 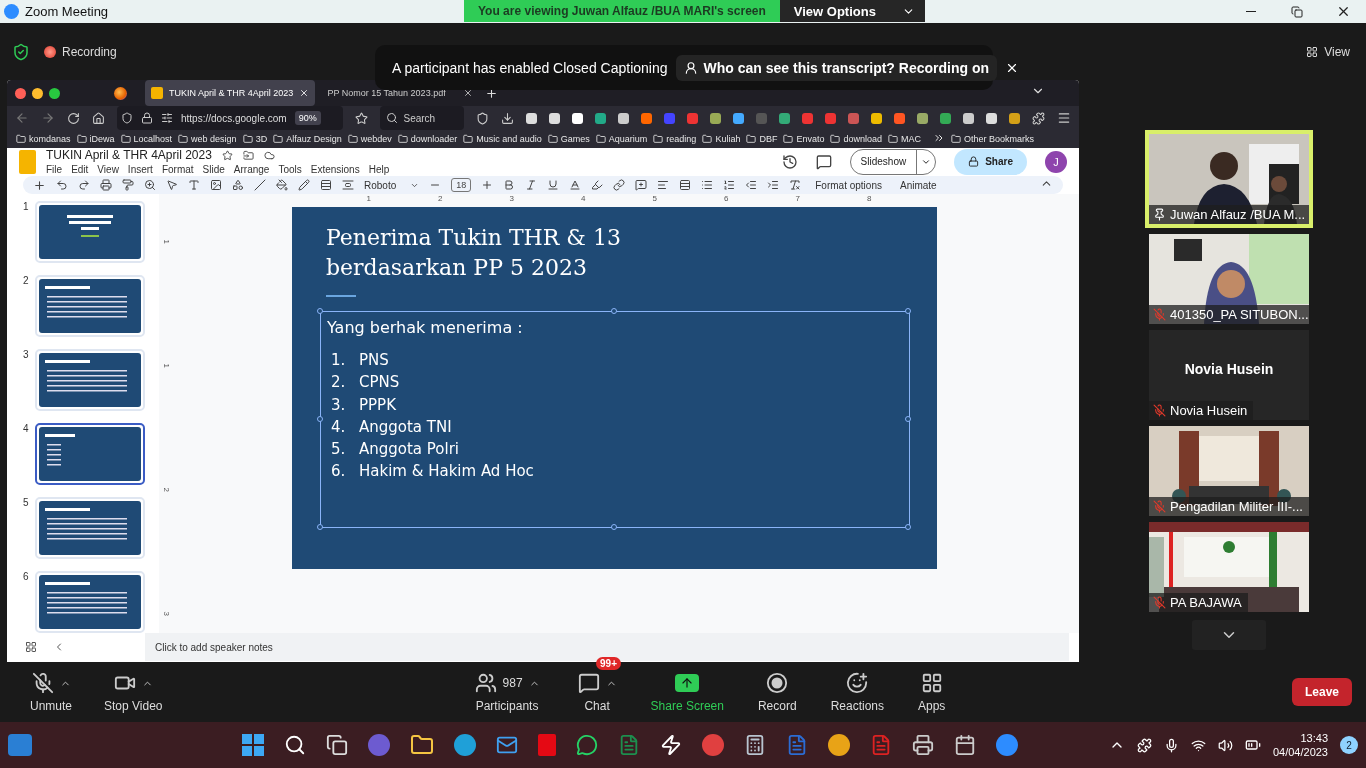 What do you see at coordinates (619, 185) in the screenshot?
I see `link-icon` at bounding box center [619, 185].